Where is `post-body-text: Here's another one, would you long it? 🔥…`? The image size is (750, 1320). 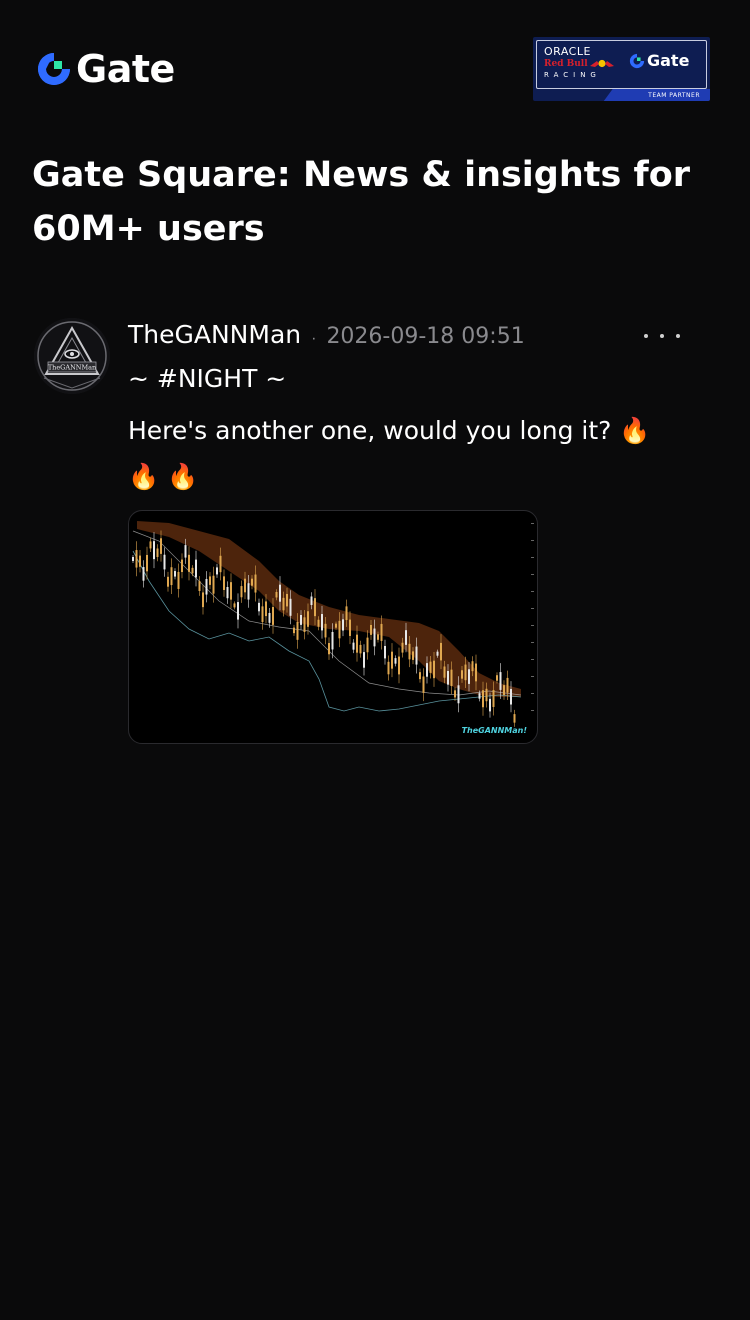
post-body-text: Here's another one, would you long it? 🔥… is located at coordinates (389, 453).